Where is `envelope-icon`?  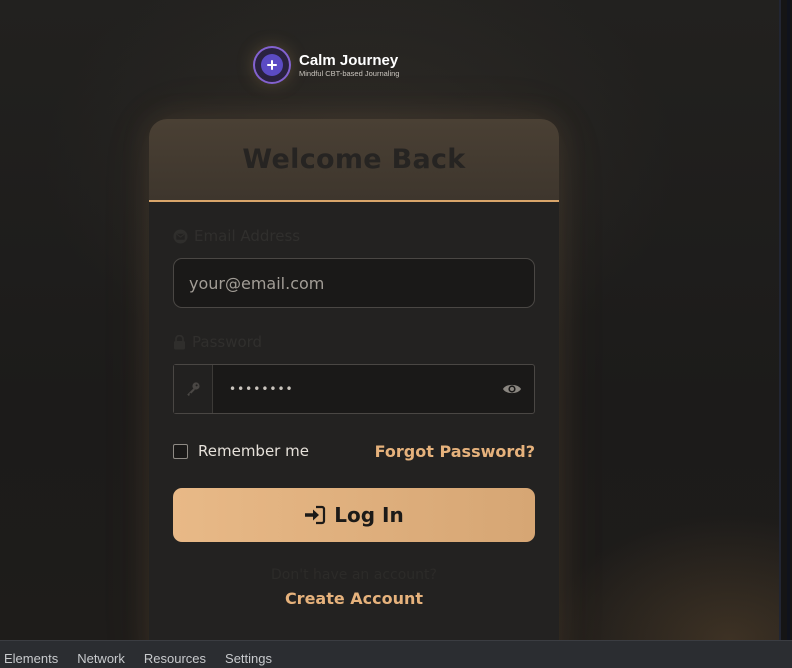
envelope-icon is located at coordinates (180, 236).